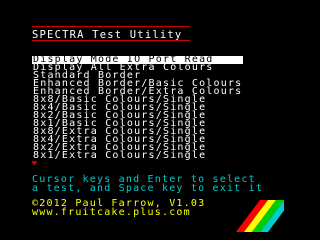 The height and width of the screenshot is (240, 320). I want to click on help-line-2: a test, and Space key to exit it, so click(148, 188).